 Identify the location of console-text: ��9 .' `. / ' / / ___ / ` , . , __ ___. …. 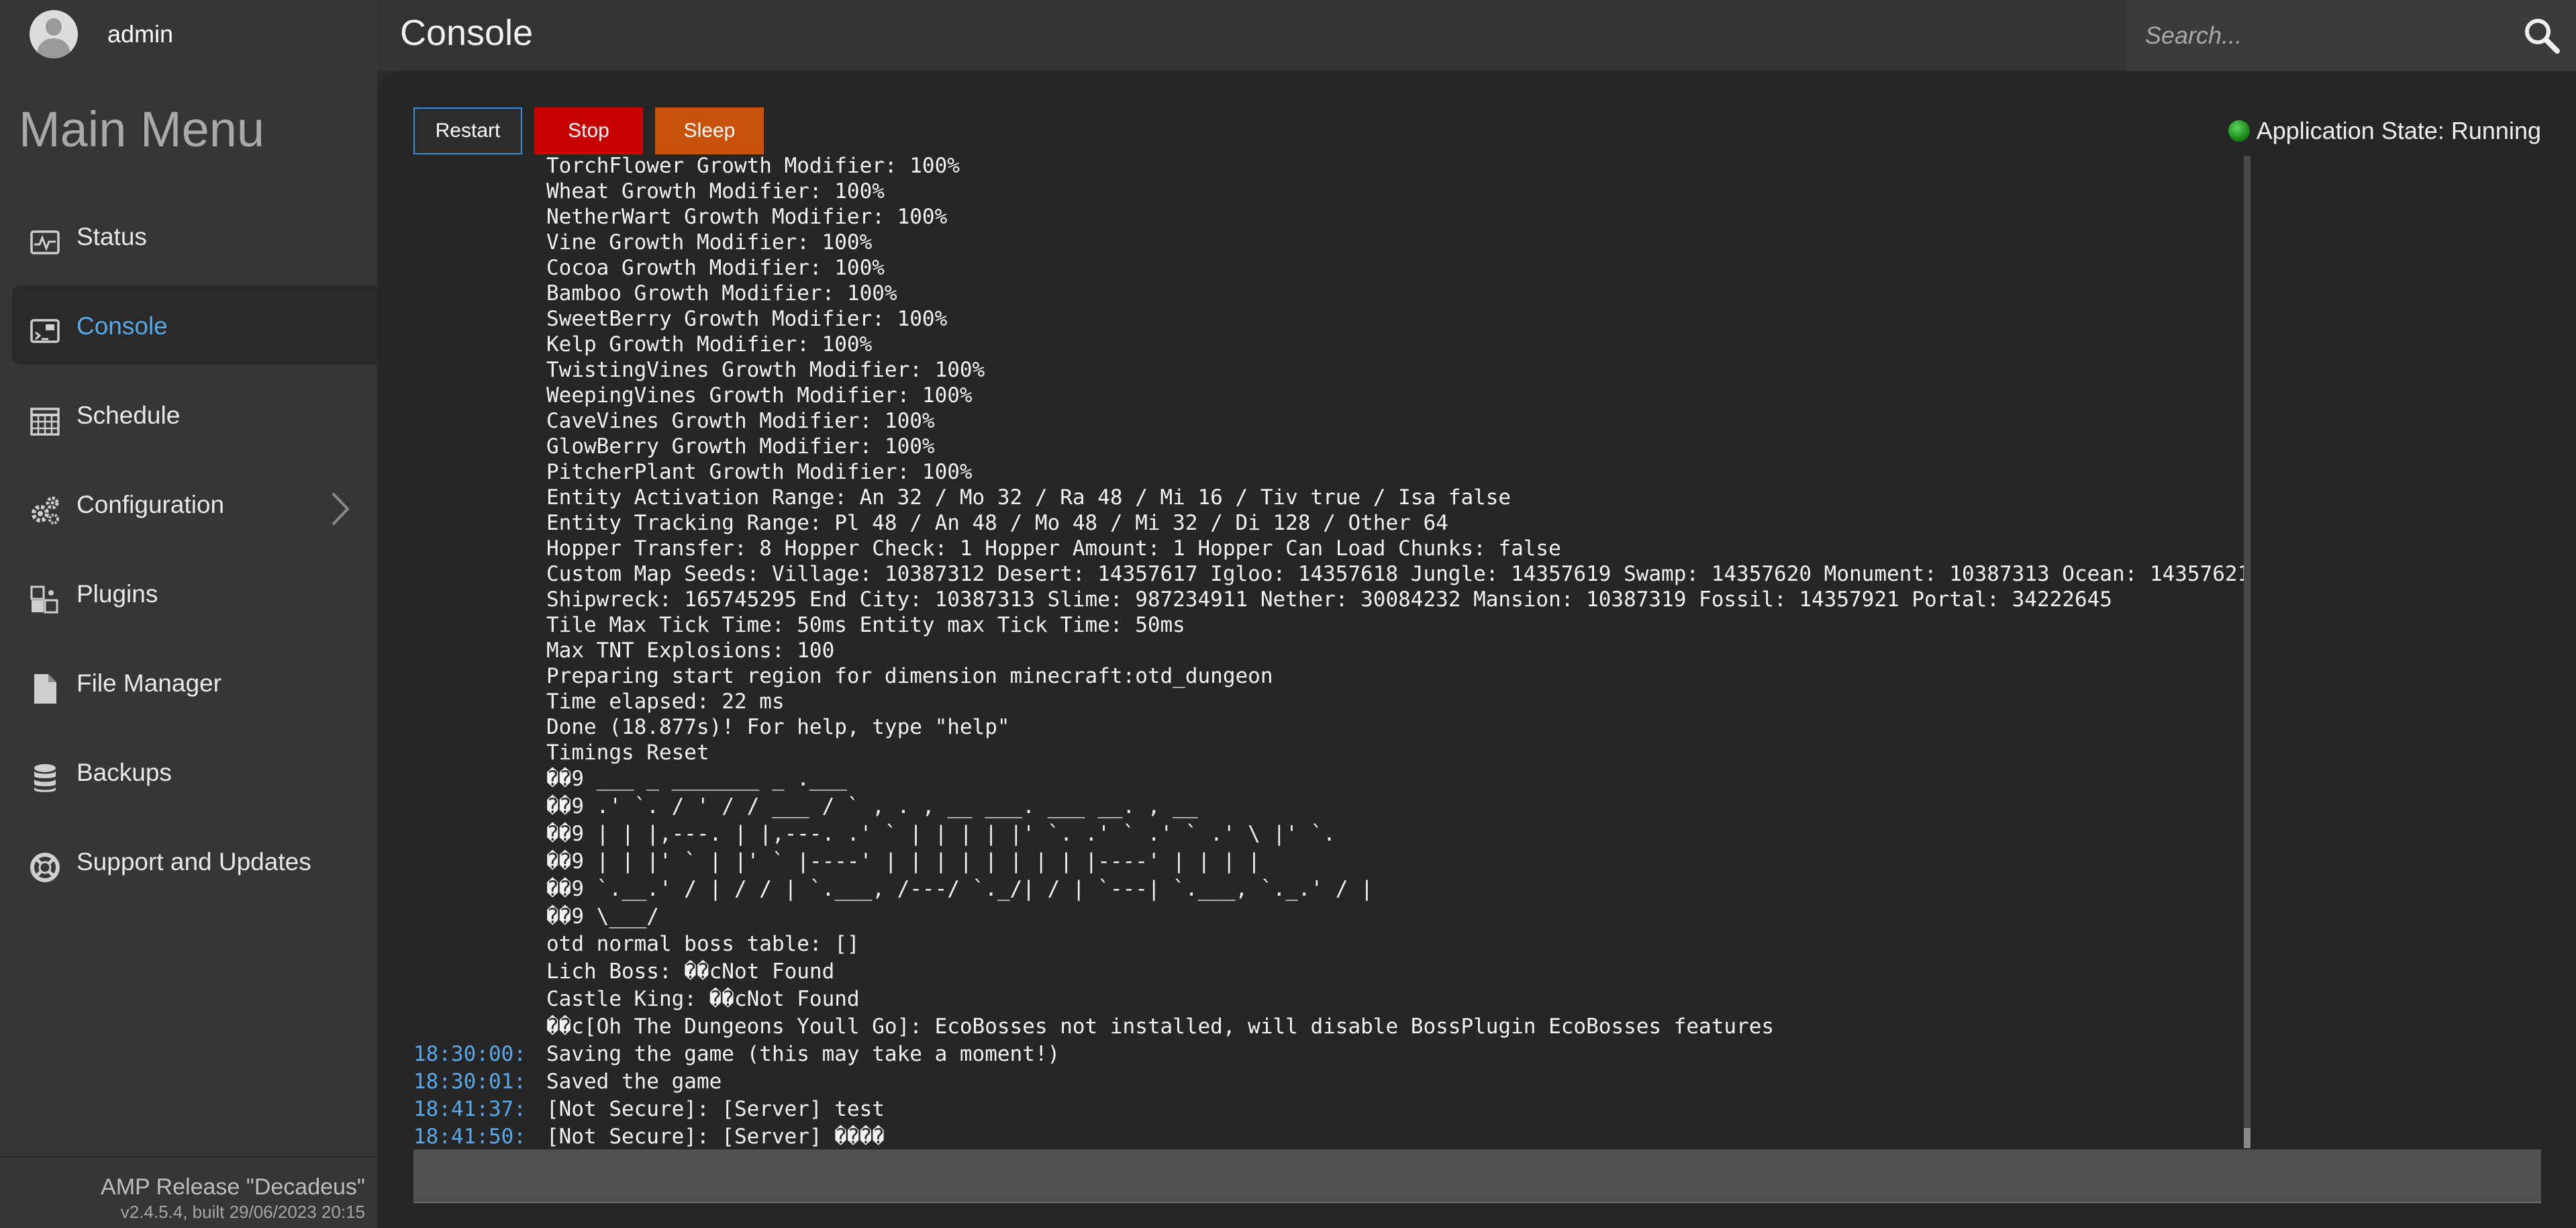
(872, 806).